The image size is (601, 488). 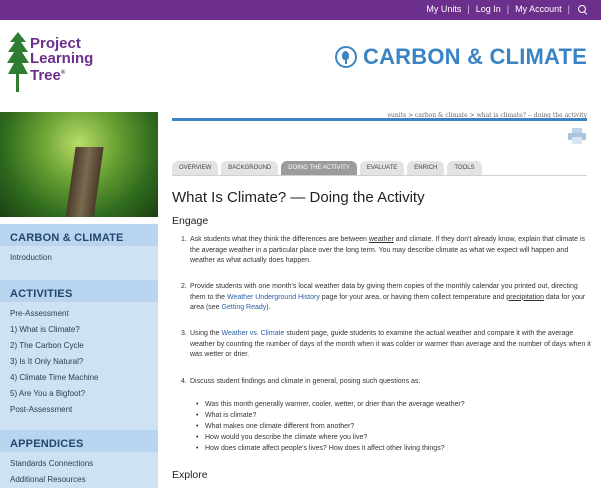 What do you see at coordinates (79, 378) in the screenshot?
I see `sidebar-item-time-machine: 4) Climate Time Machine` at bounding box center [79, 378].